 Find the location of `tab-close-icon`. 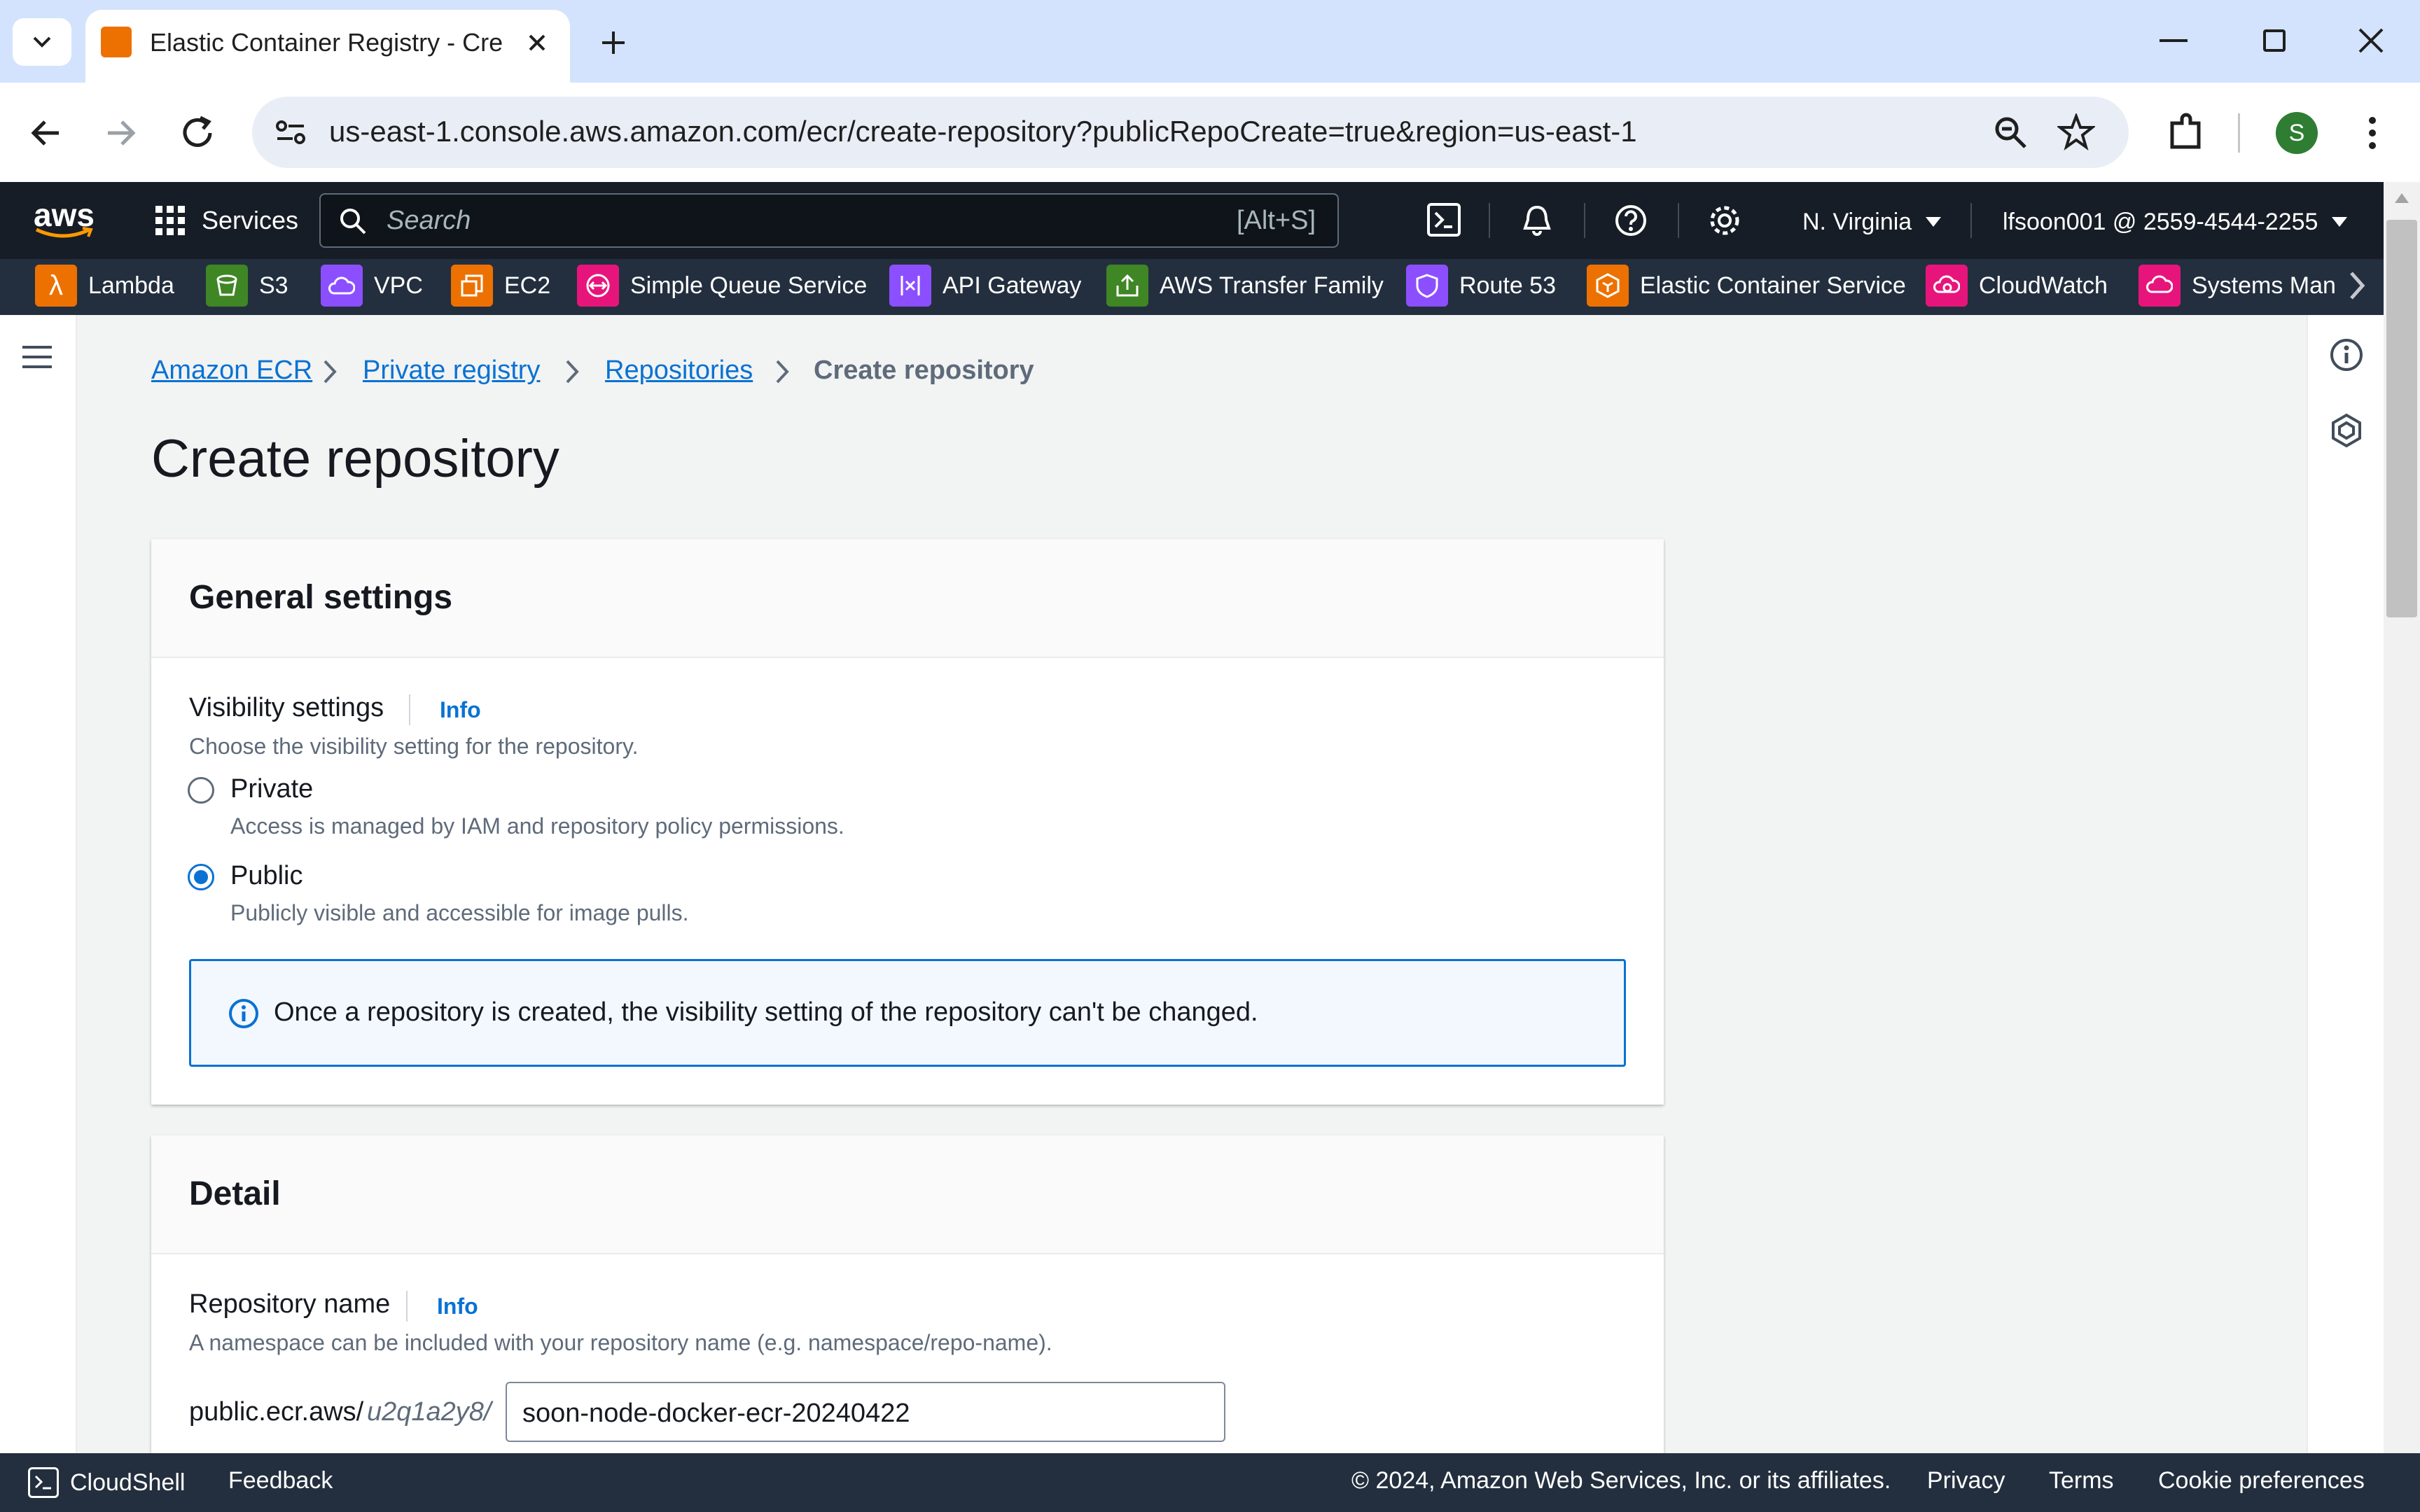

tab-close-icon is located at coordinates (537, 42).